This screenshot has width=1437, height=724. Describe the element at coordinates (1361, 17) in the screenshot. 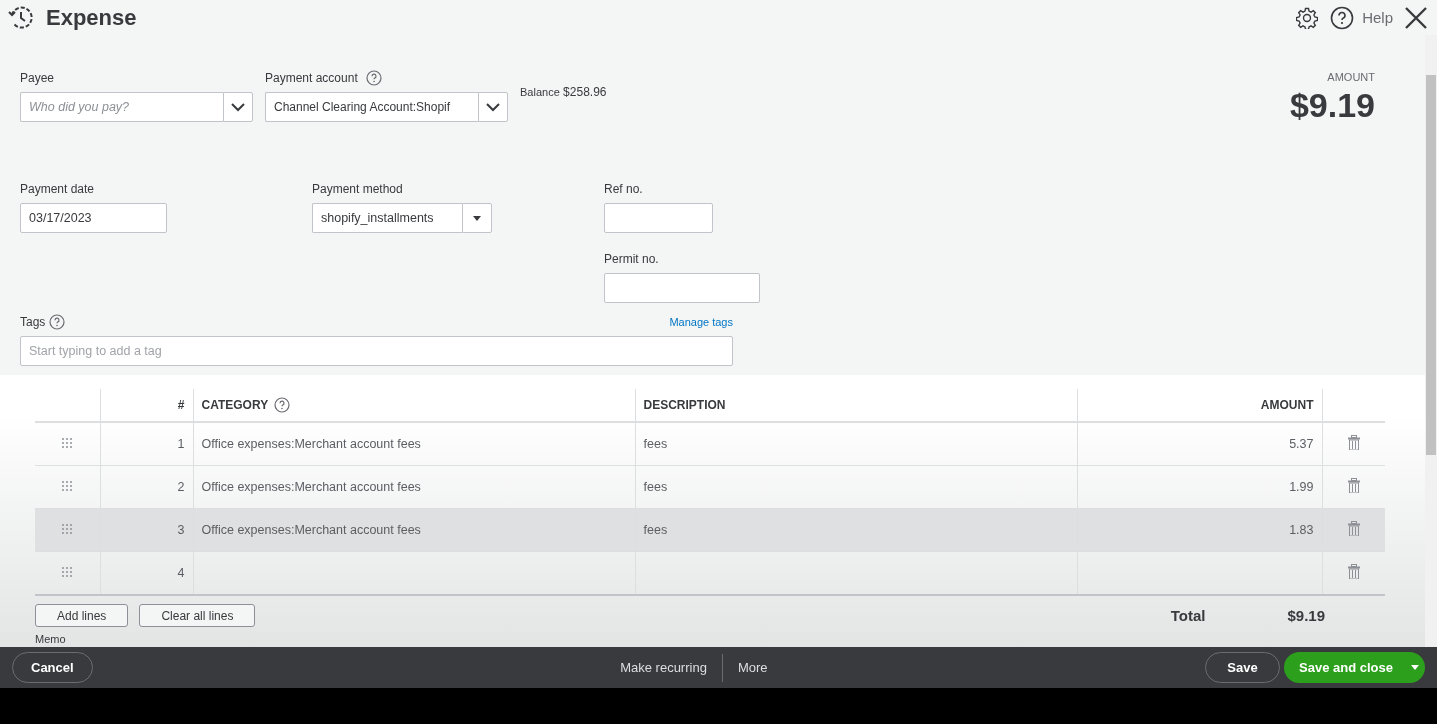

I see `help-link: Help` at that location.